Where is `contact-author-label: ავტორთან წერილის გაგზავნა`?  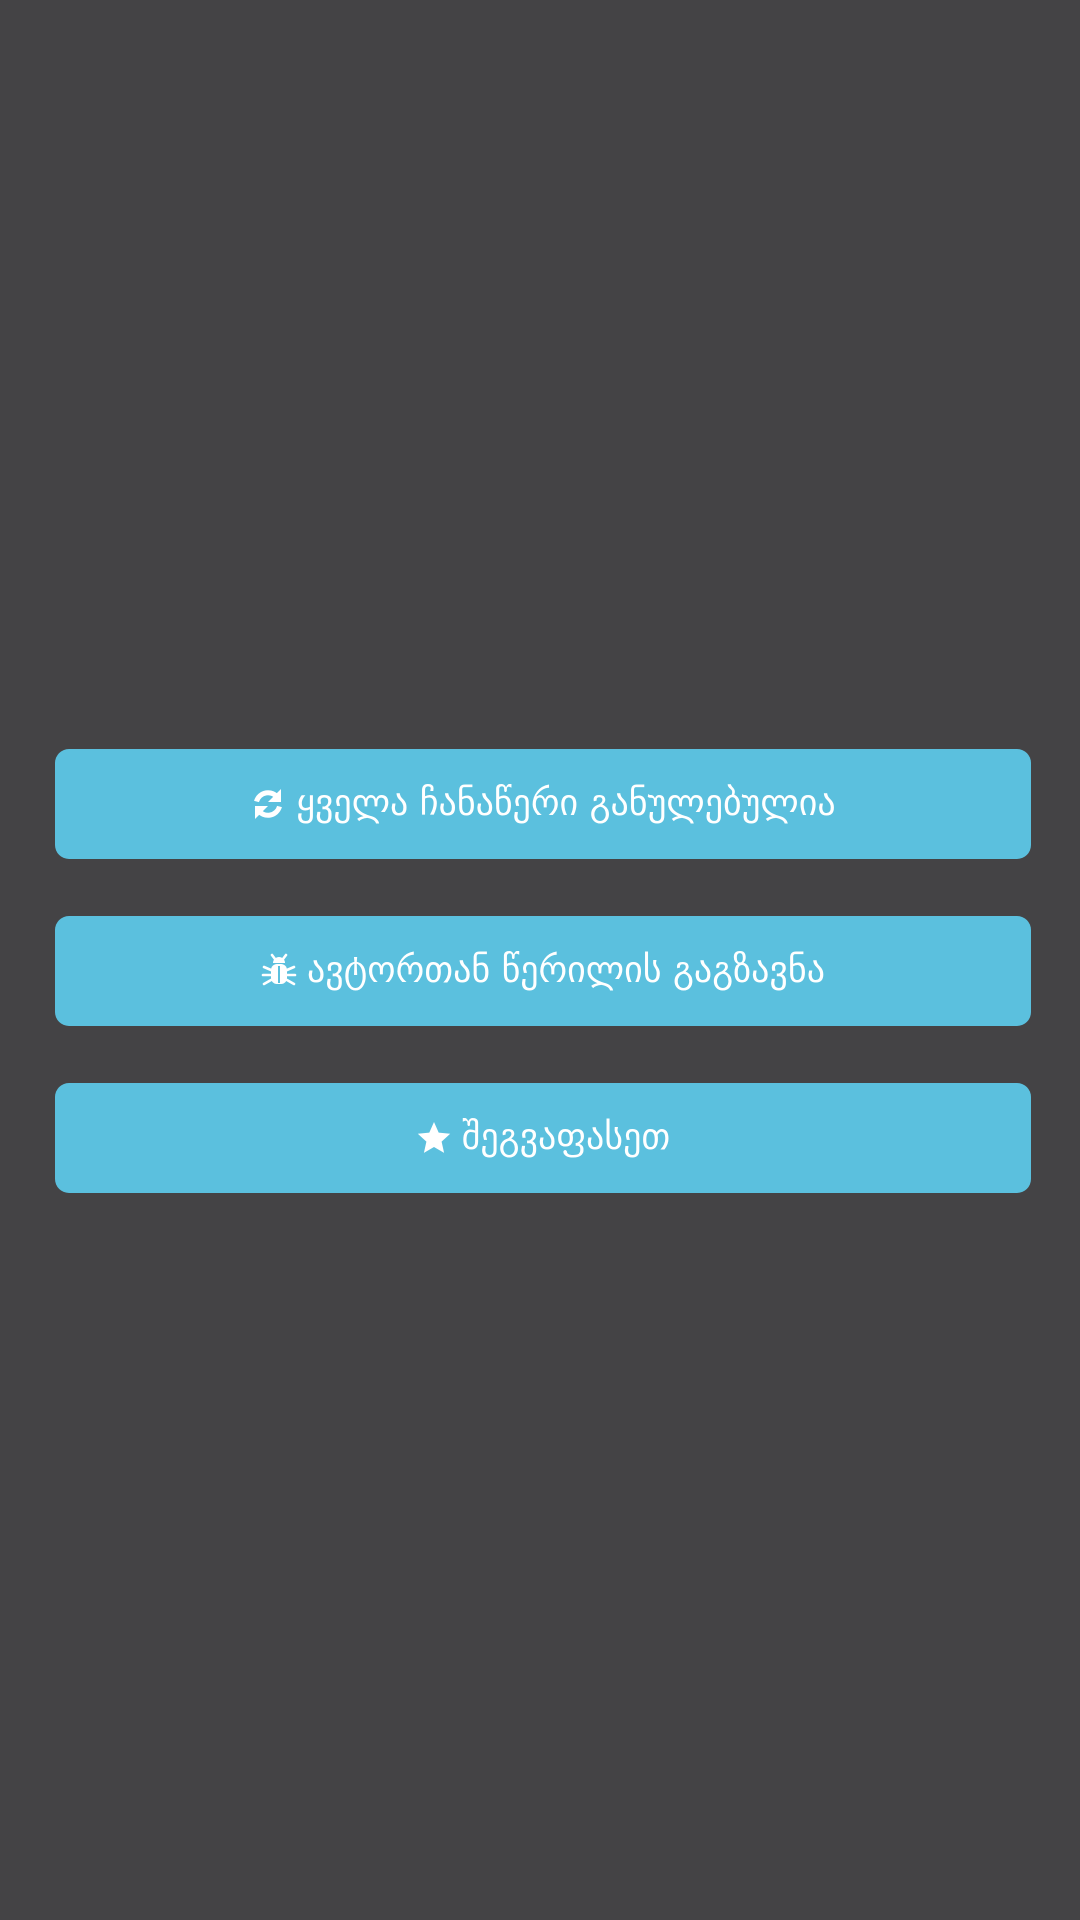
contact-author-label: ავტორთან წერილის გაგზავნა is located at coordinates (566, 970).